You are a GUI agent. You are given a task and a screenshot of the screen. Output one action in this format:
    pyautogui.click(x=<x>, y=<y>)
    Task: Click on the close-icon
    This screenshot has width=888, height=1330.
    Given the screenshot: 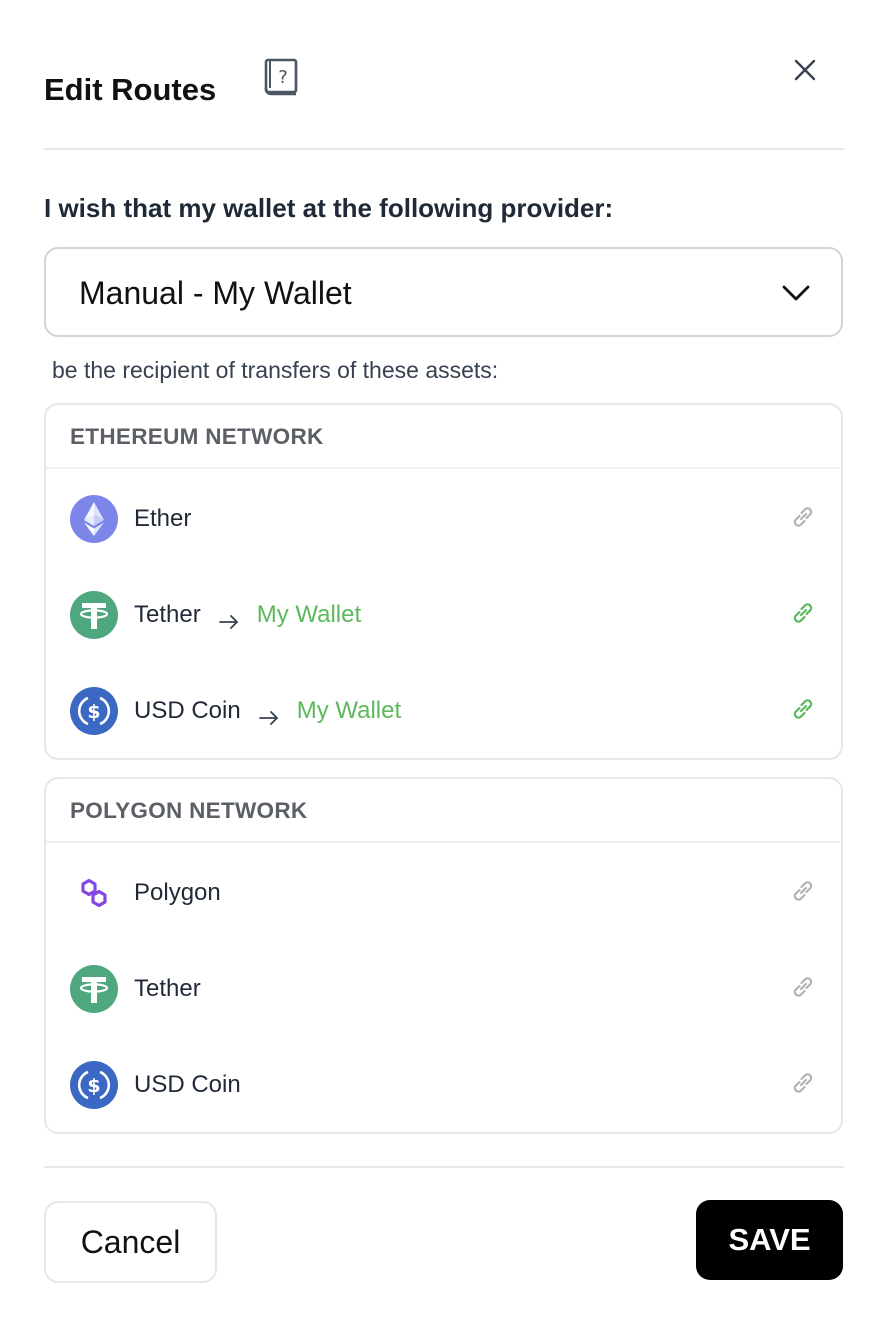 What is the action you would take?
    pyautogui.click(x=805, y=70)
    